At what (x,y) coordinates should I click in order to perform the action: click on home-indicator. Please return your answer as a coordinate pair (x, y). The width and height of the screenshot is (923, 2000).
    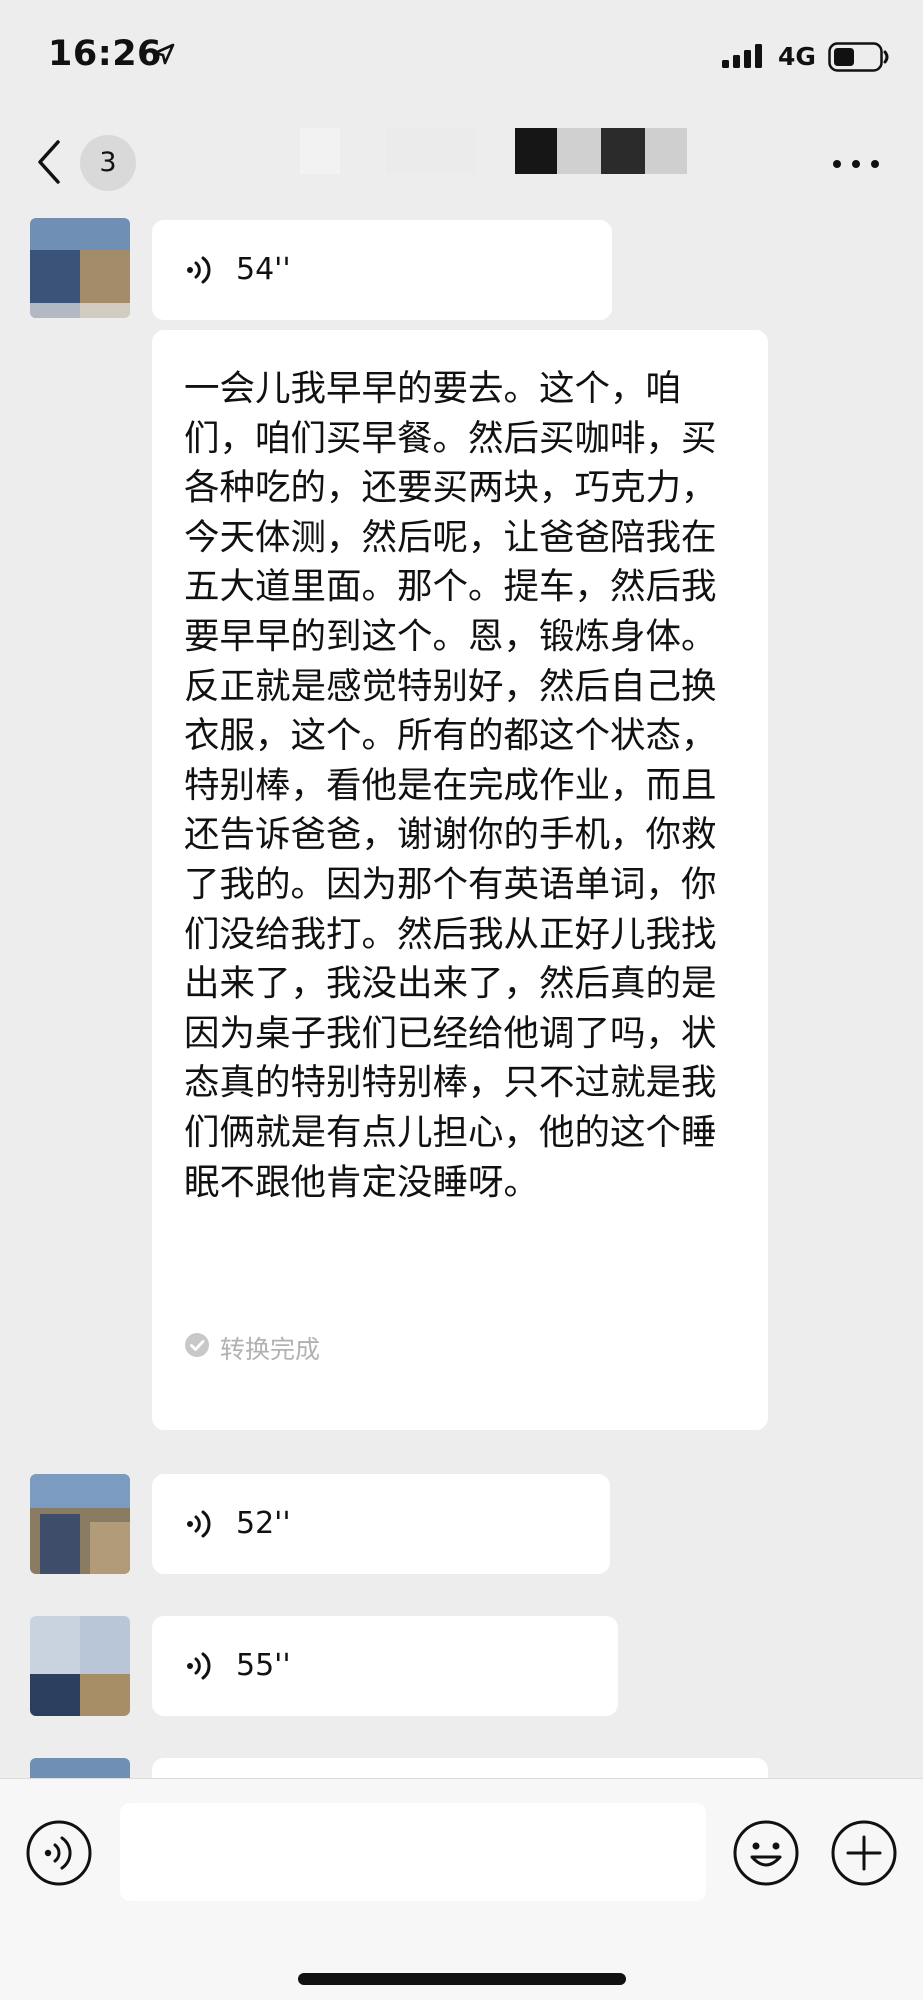
    Looking at the image, I should click on (462, 1979).